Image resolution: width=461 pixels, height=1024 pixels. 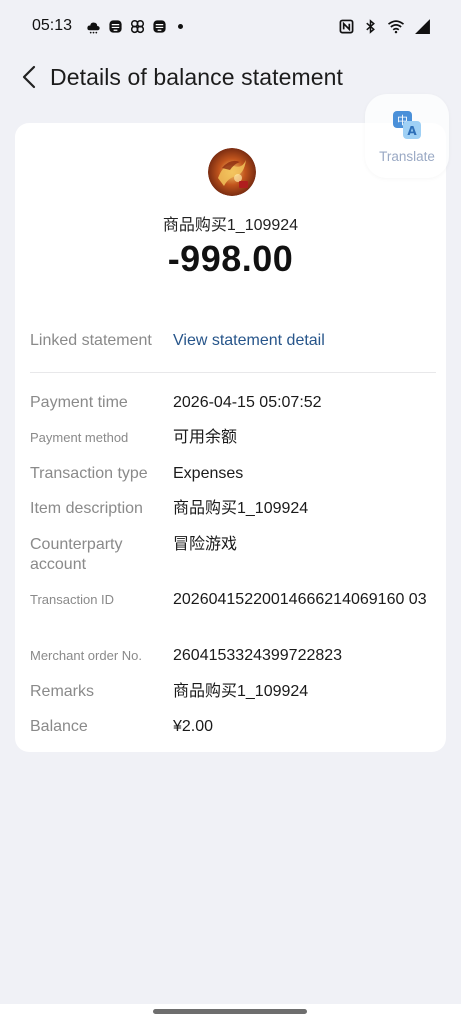 I want to click on detail-row-payment-method: Payment method 可用余额, so click(x=233, y=438).